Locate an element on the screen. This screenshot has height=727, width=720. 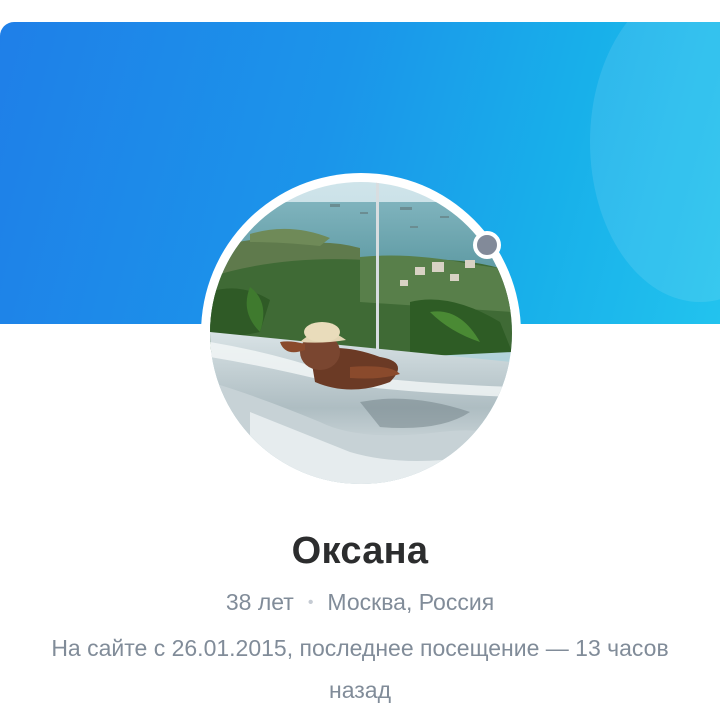
offline-status-icon is located at coordinates (487, 245).